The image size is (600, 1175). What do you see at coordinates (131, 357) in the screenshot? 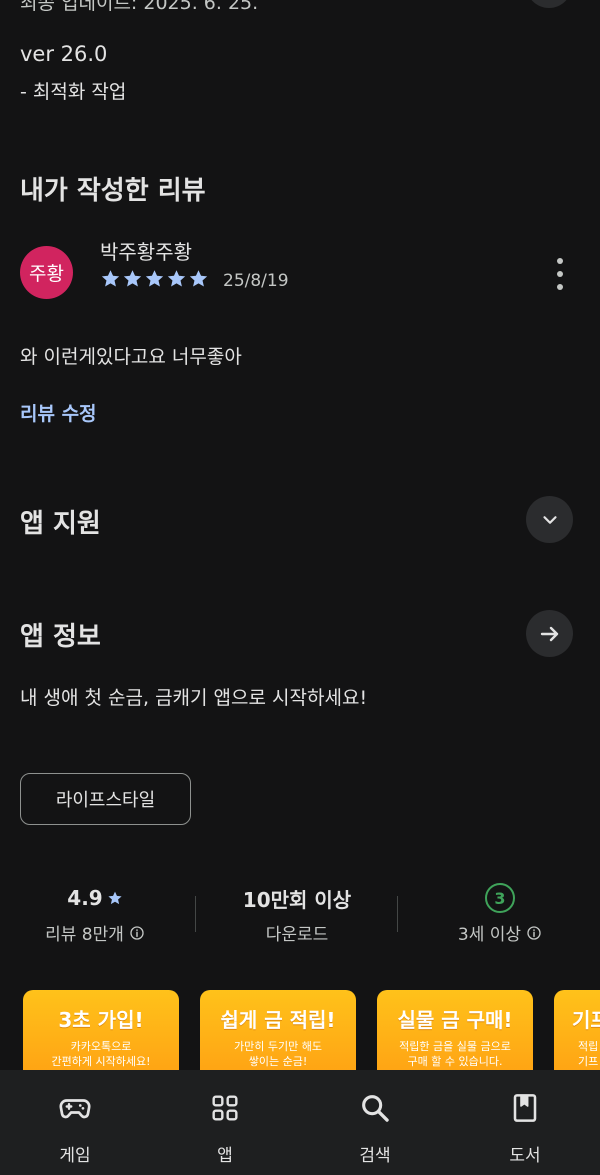
I see `review-text: 와 이런게있다고요 너무좋아` at bounding box center [131, 357].